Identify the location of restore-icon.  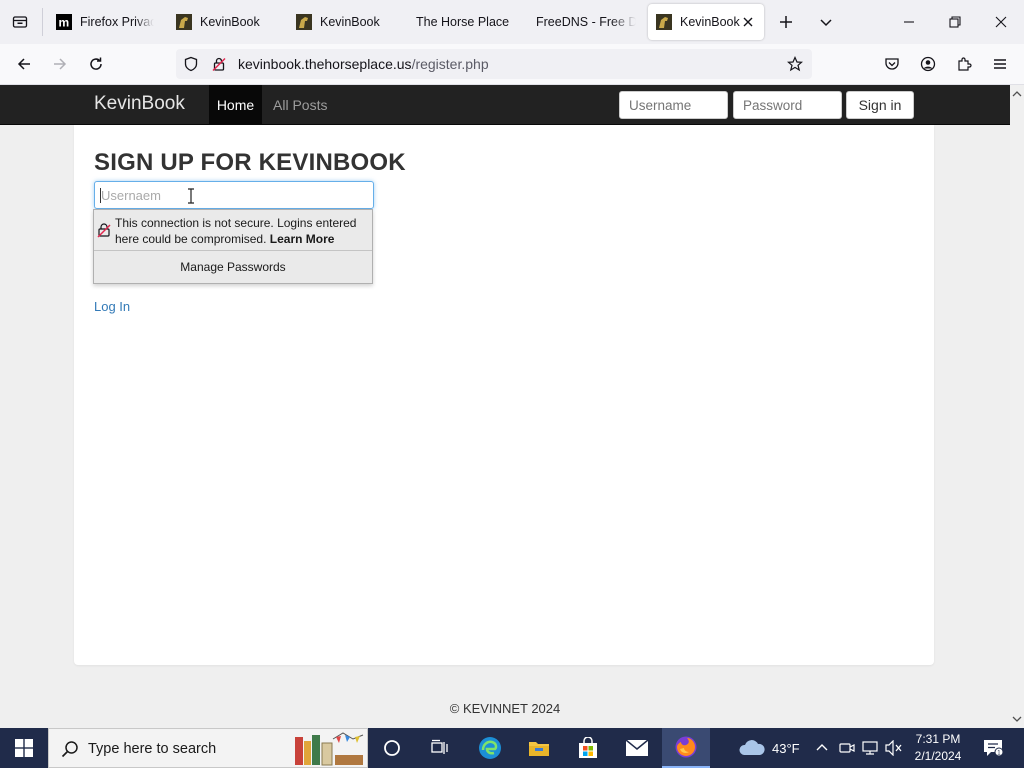
(955, 22).